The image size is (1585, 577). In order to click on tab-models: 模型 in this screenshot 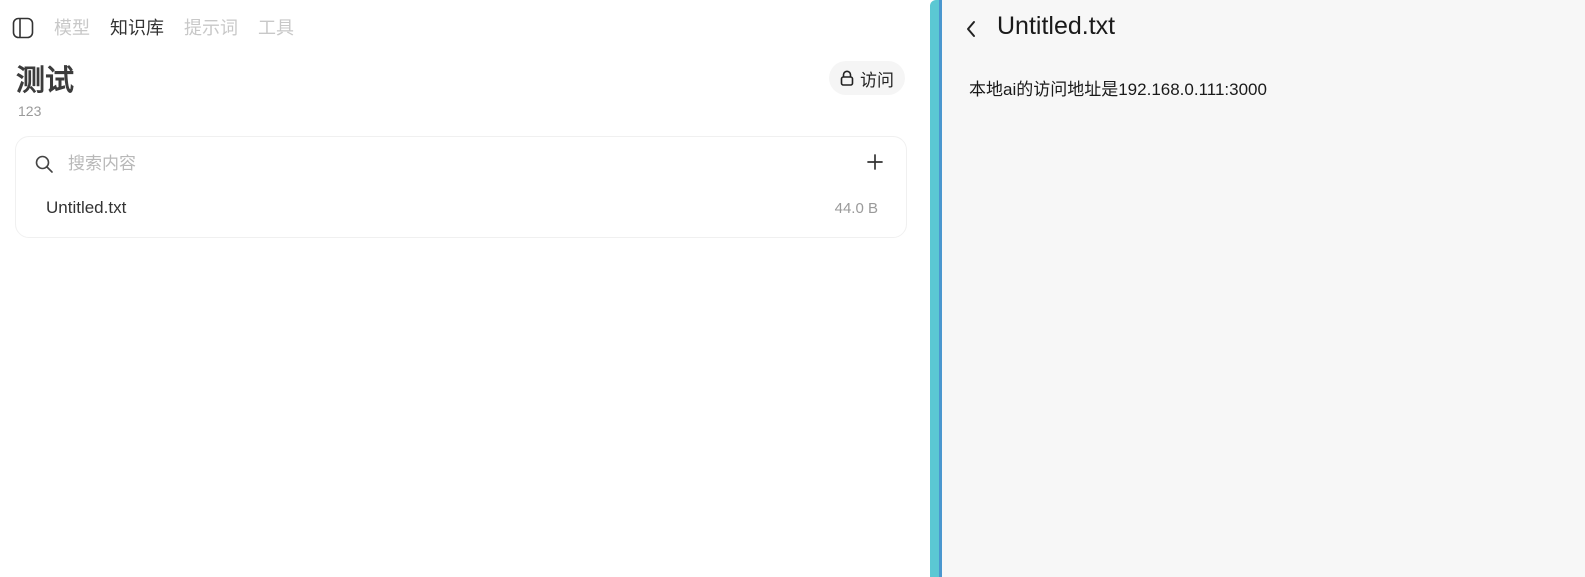, I will do `click(72, 28)`.